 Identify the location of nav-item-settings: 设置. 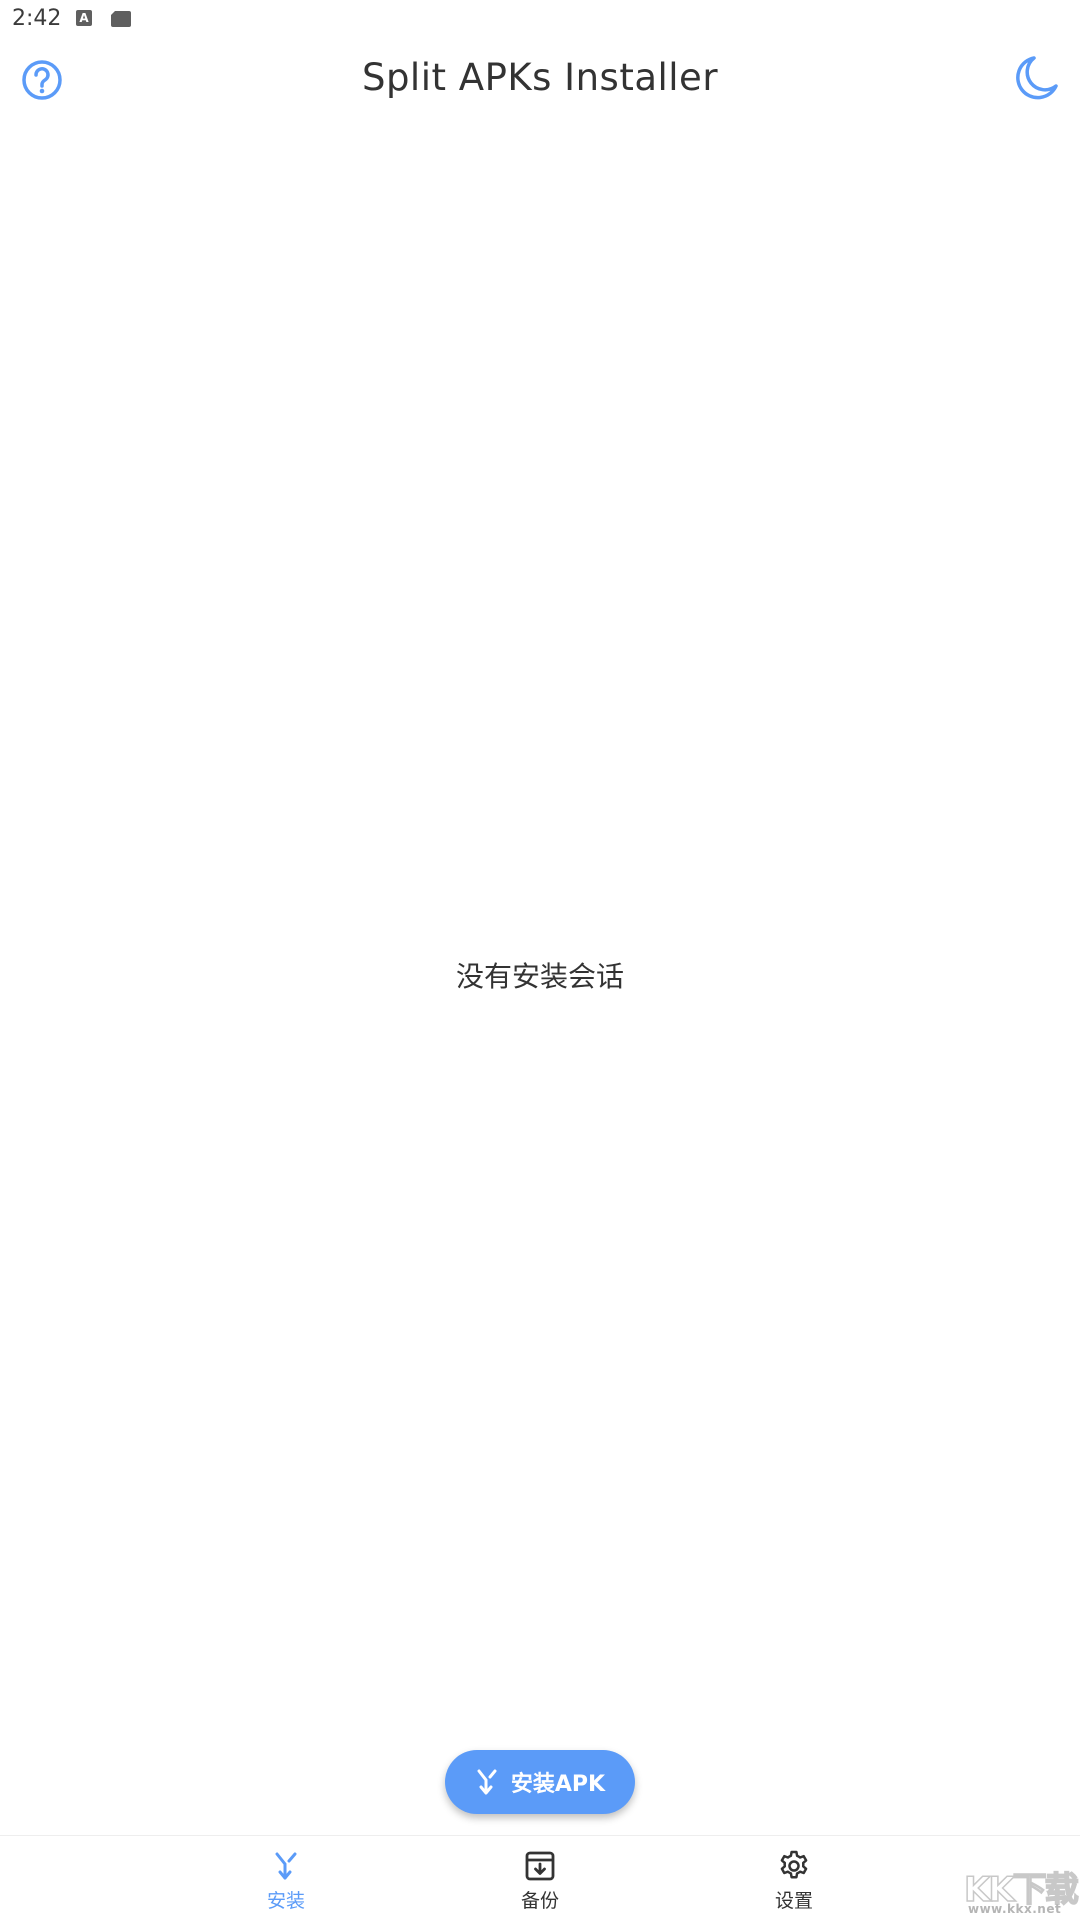
(794, 1882).